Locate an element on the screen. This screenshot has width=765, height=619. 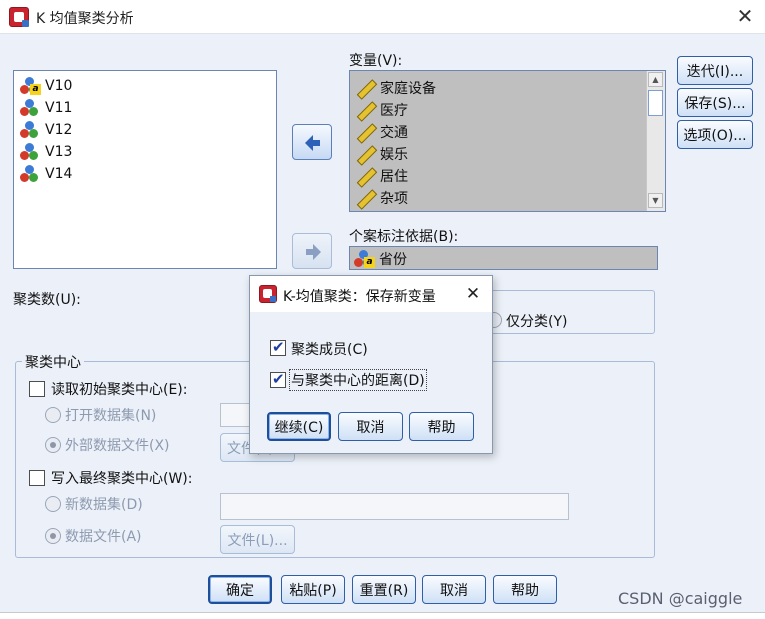
external-file-label: 外部数据文件(X) is located at coordinates (117, 446).